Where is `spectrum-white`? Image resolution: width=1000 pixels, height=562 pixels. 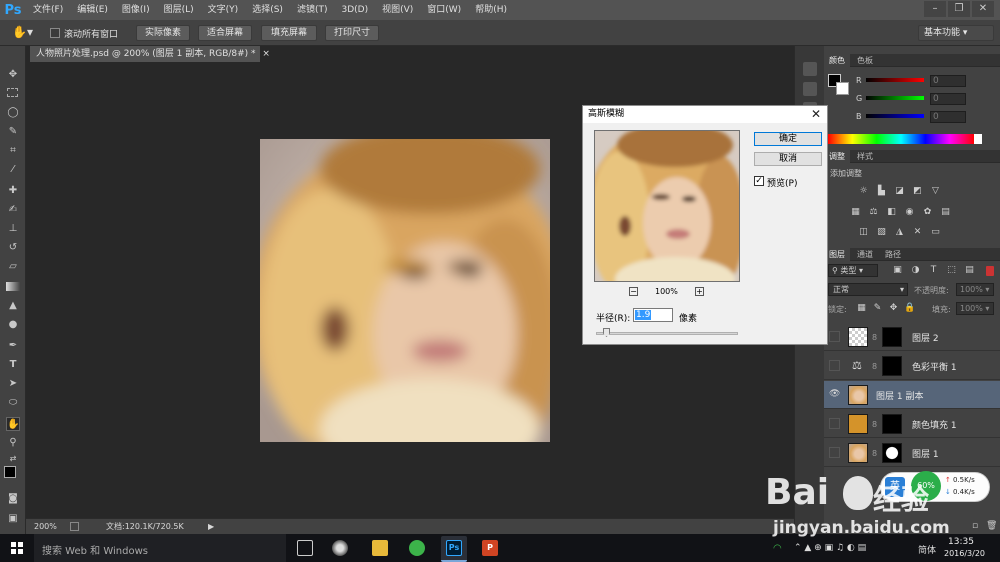
spectrum-white is located at coordinates (978, 139).